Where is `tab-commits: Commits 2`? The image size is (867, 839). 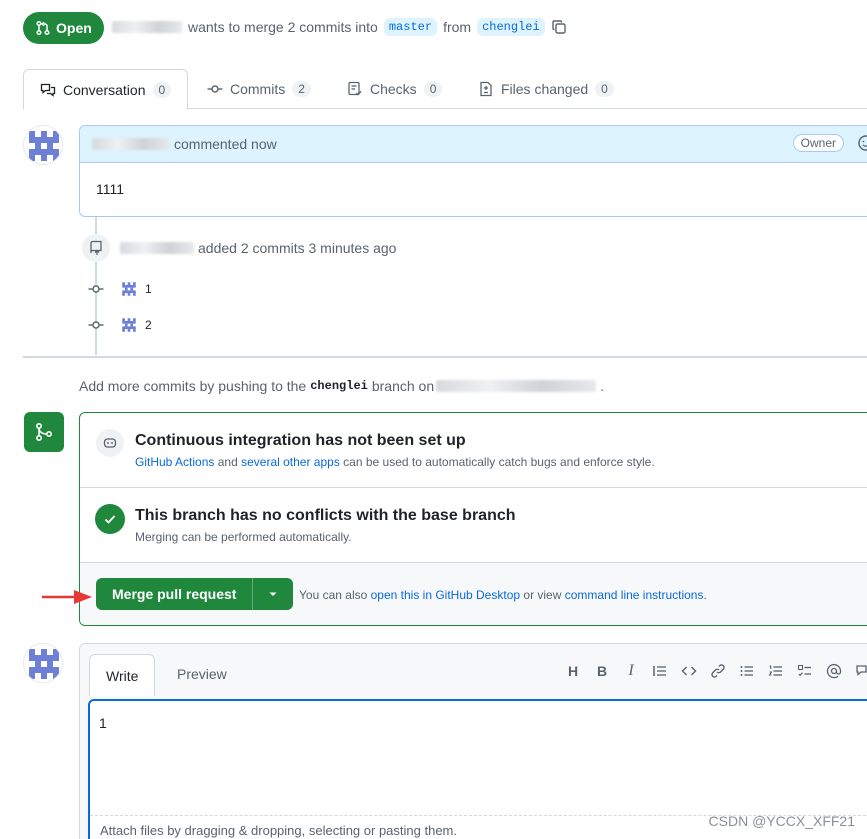 tab-commits: Commits 2 is located at coordinates (259, 89).